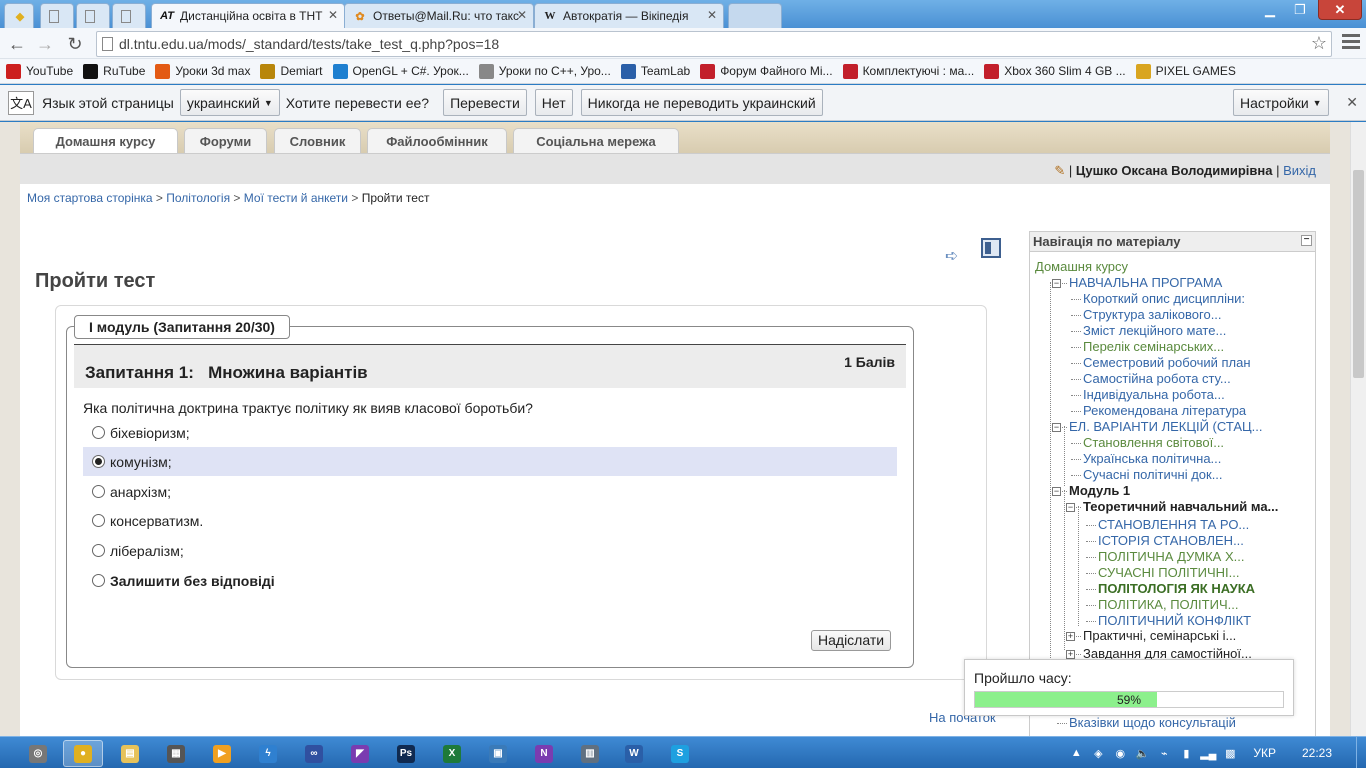 The height and width of the screenshot is (768, 1366). What do you see at coordinates (1230, 753) in the screenshot?
I see `network-icon: ▩` at bounding box center [1230, 753].